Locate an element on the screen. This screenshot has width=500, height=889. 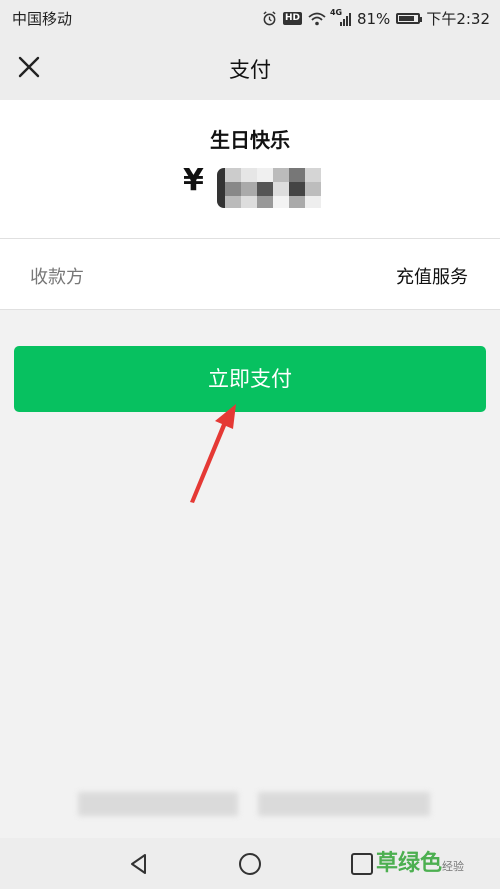
watermark-text: 草绿色 is located at coordinates (409, 863).